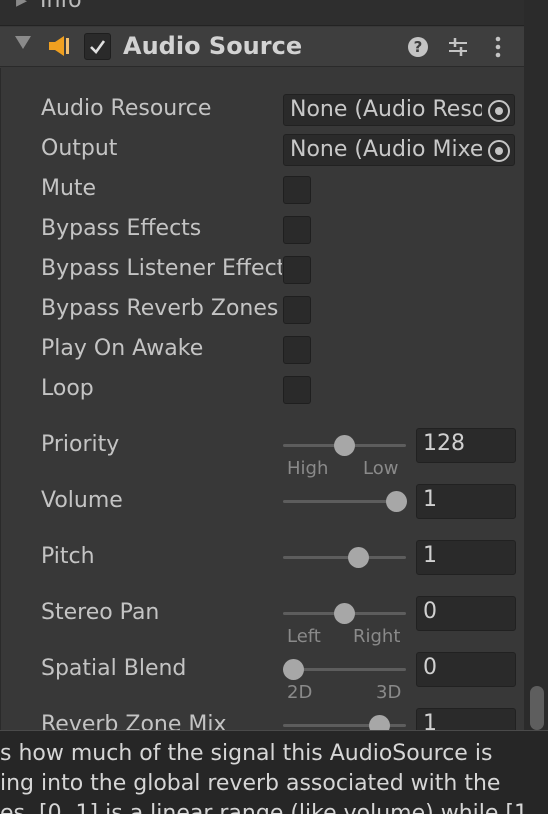 This screenshot has width=548, height=814. What do you see at coordinates (213, 46) in the screenshot?
I see `component-title: Audio Source` at bounding box center [213, 46].